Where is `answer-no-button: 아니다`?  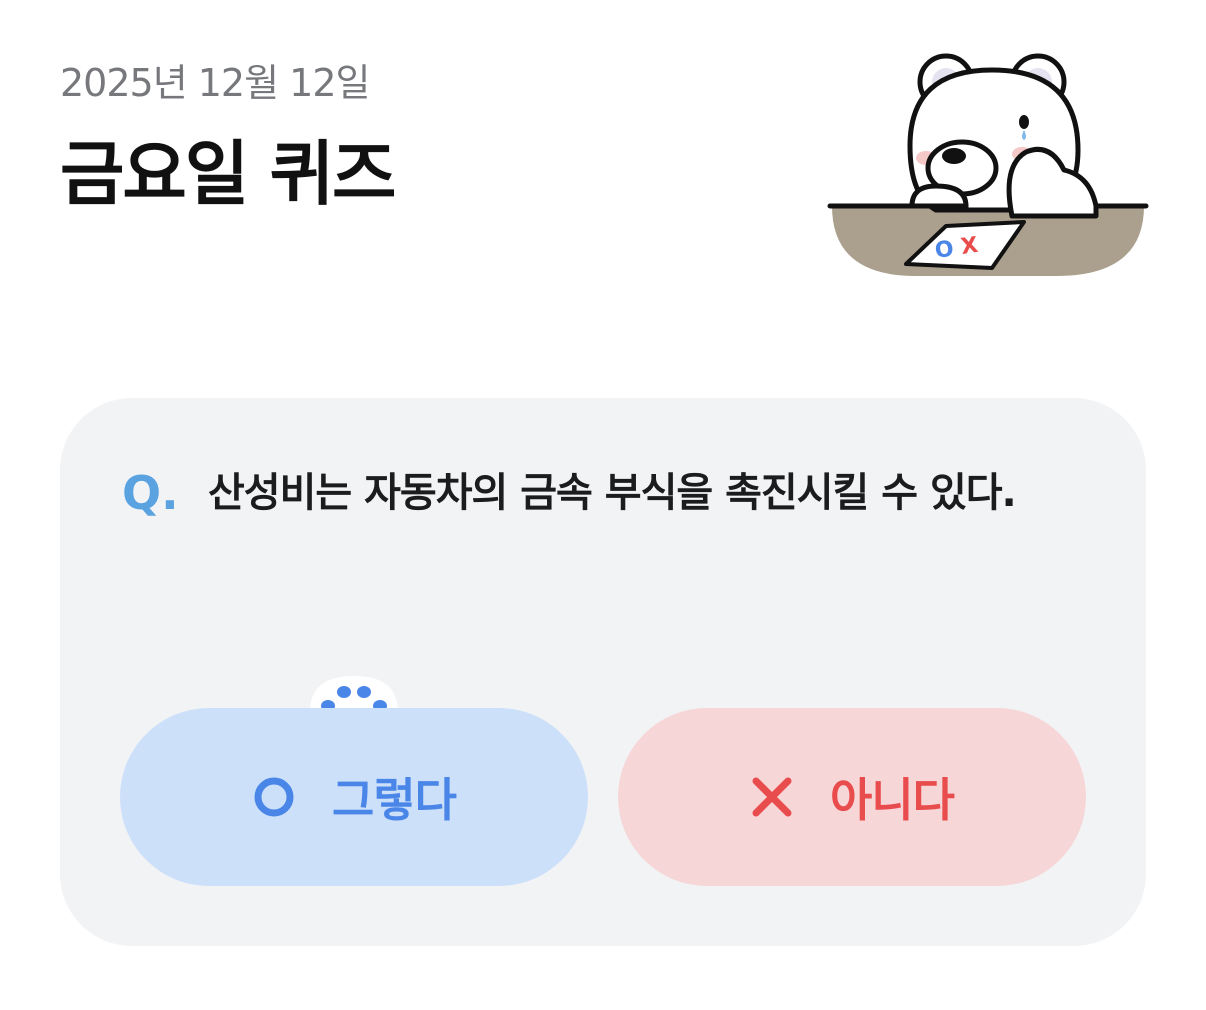 answer-no-button: 아니다 is located at coordinates (852, 797).